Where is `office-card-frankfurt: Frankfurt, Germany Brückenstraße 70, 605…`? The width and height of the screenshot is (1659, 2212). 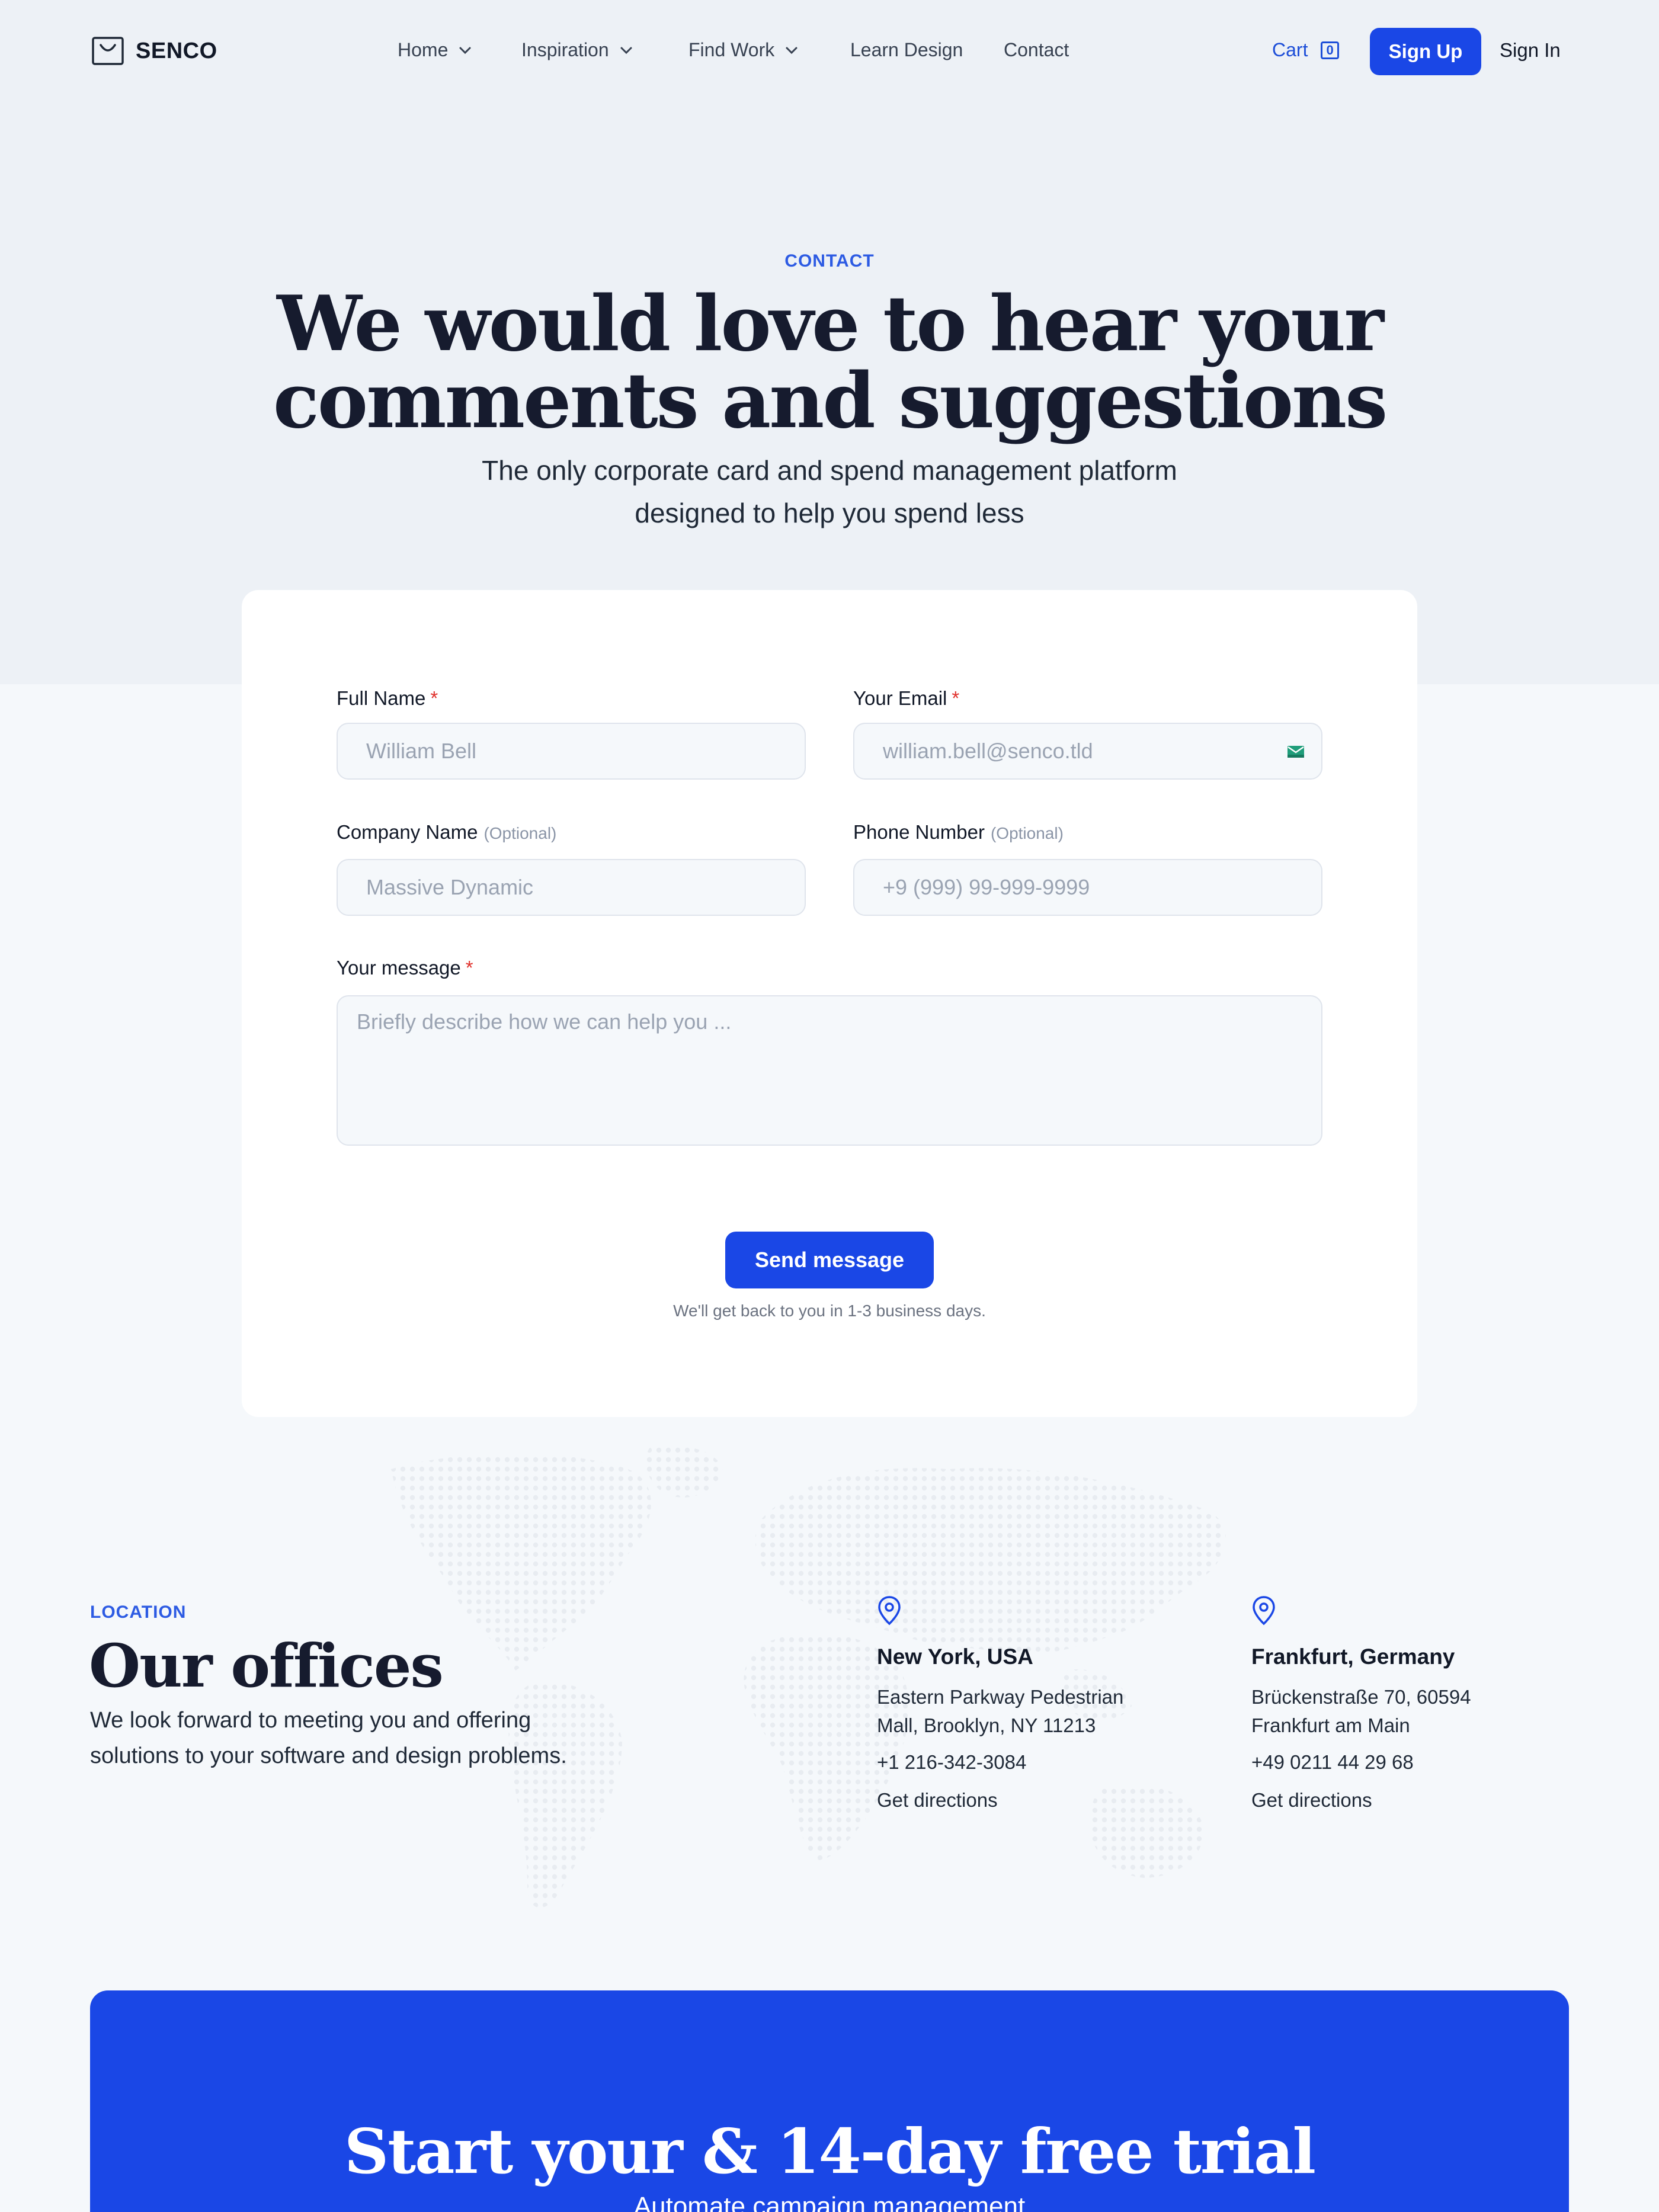 office-card-frankfurt: Frankfurt, Germany Brückenstraße 70, 605… is located at coordinates (1405, 1705).